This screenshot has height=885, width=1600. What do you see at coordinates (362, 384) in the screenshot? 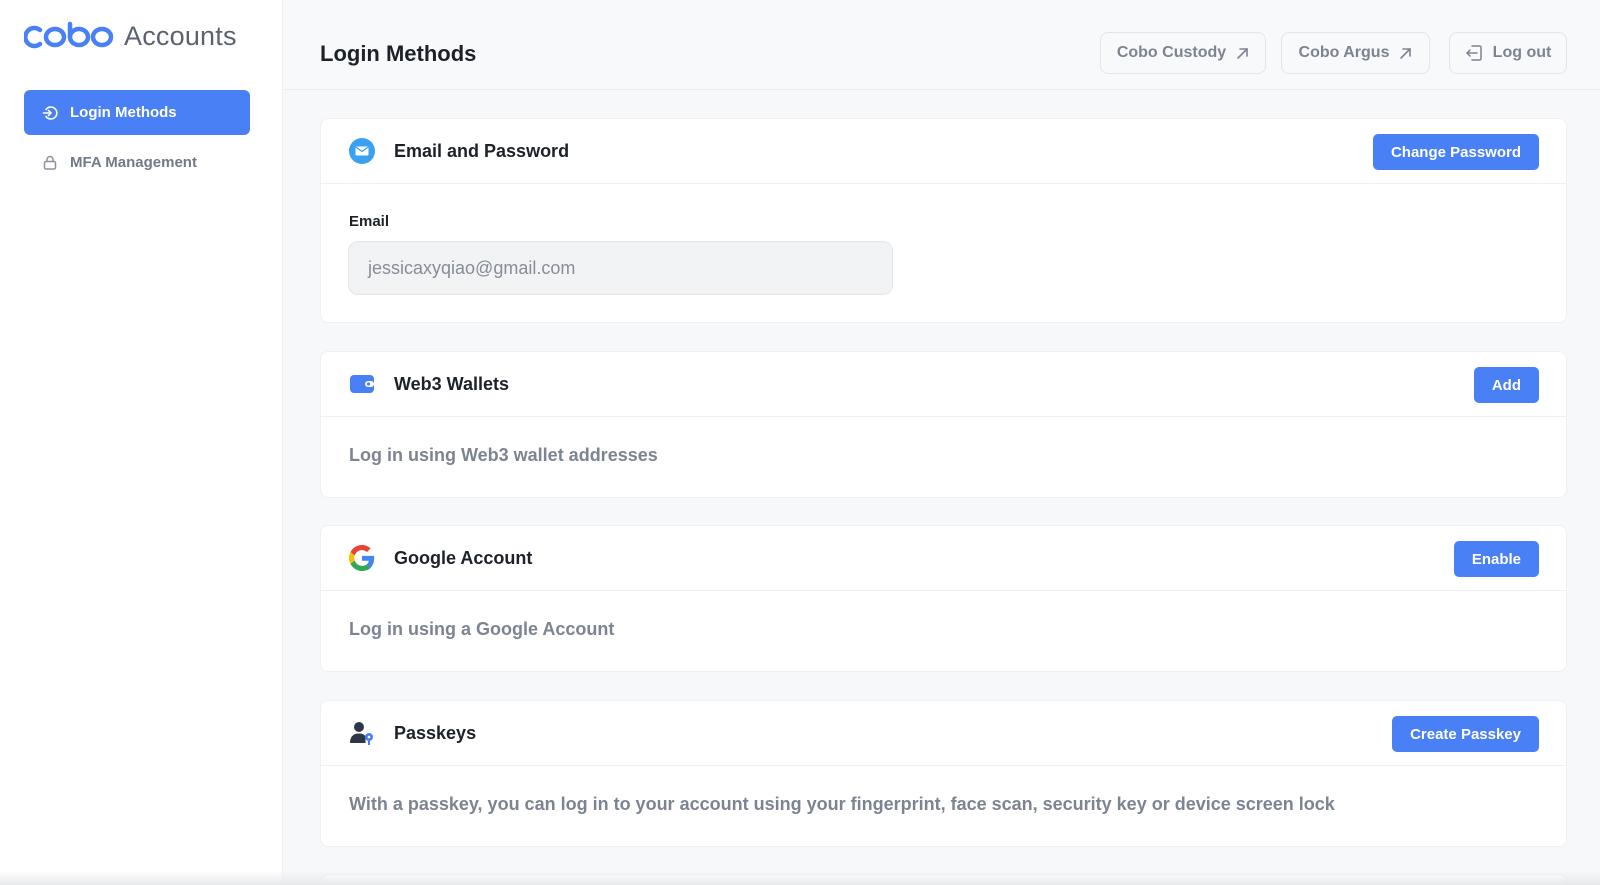
I see `wallet-icon` at bounding box center [362, 384].